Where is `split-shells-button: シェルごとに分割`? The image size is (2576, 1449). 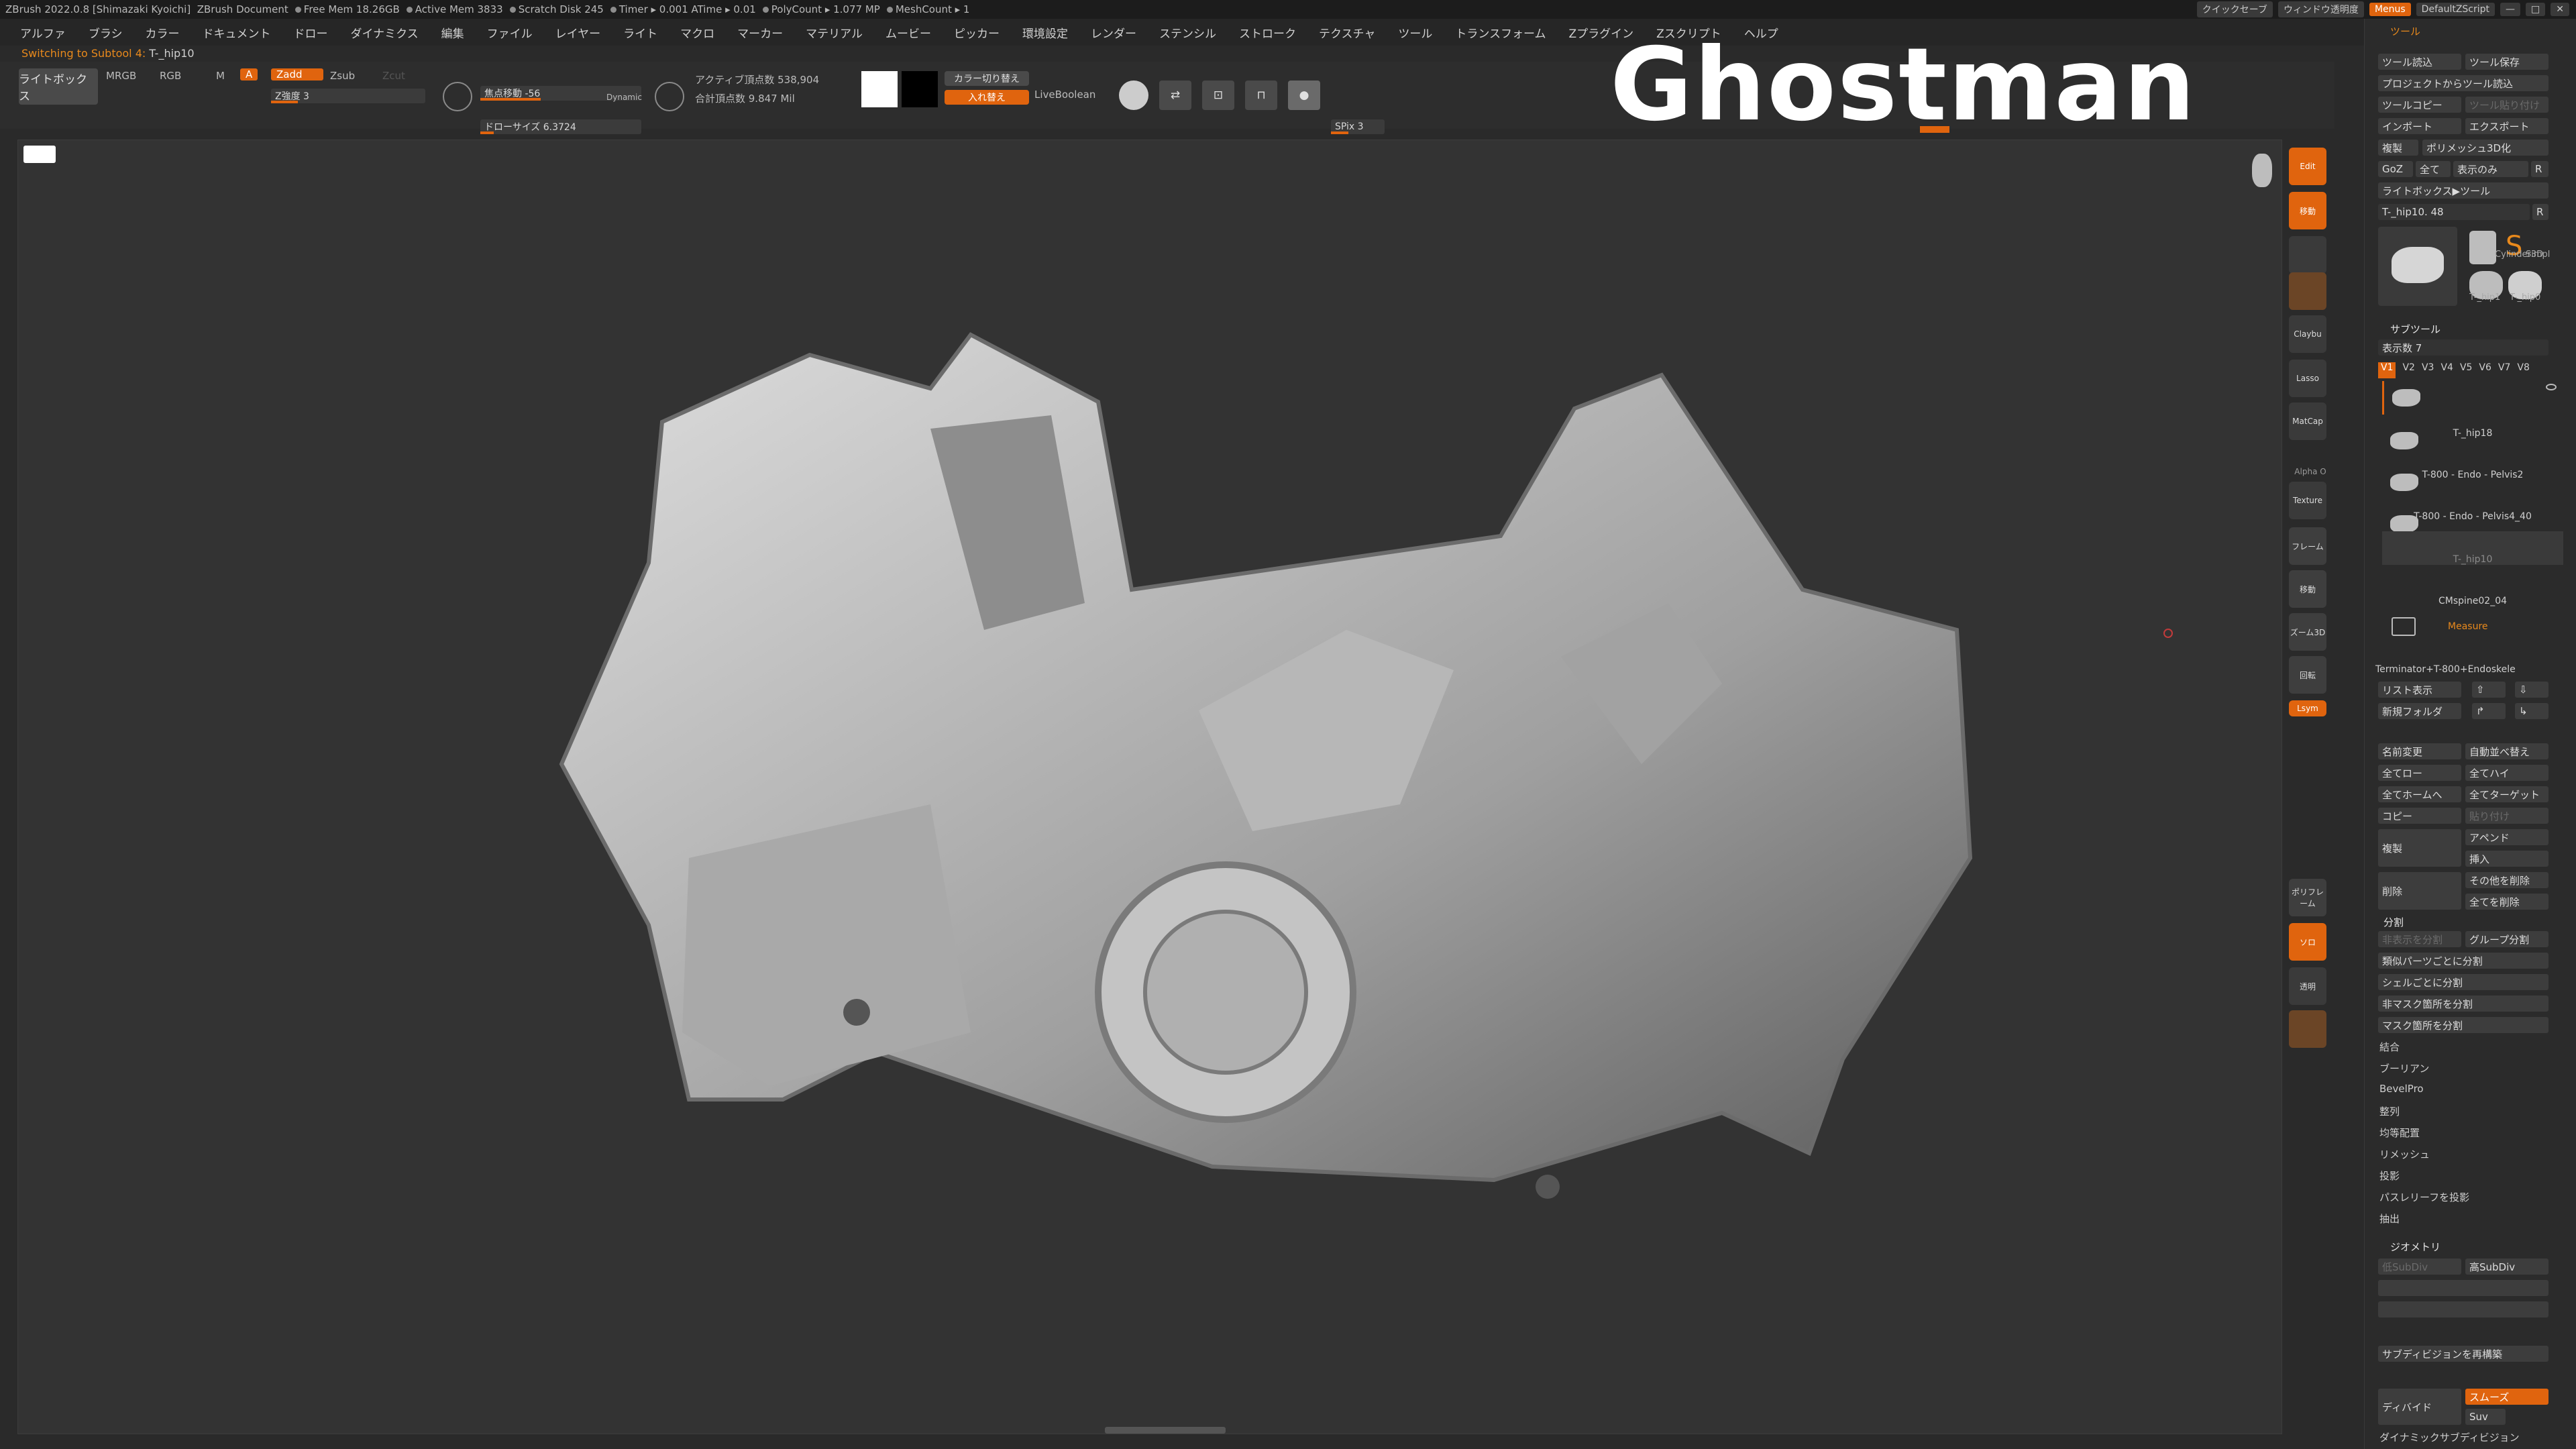
split-shells-button: シェルごとに分割 is located at coordinates (2463, 982).